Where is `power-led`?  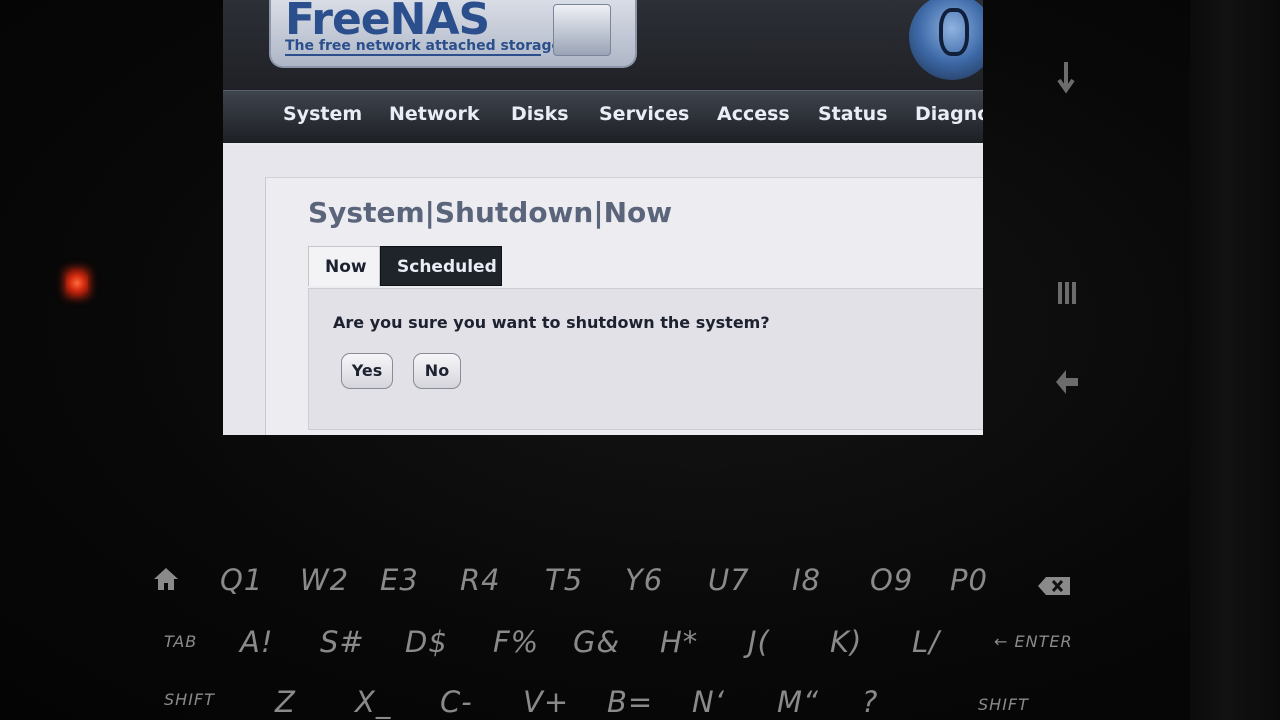 power-led is located at coordinates (77, 283).